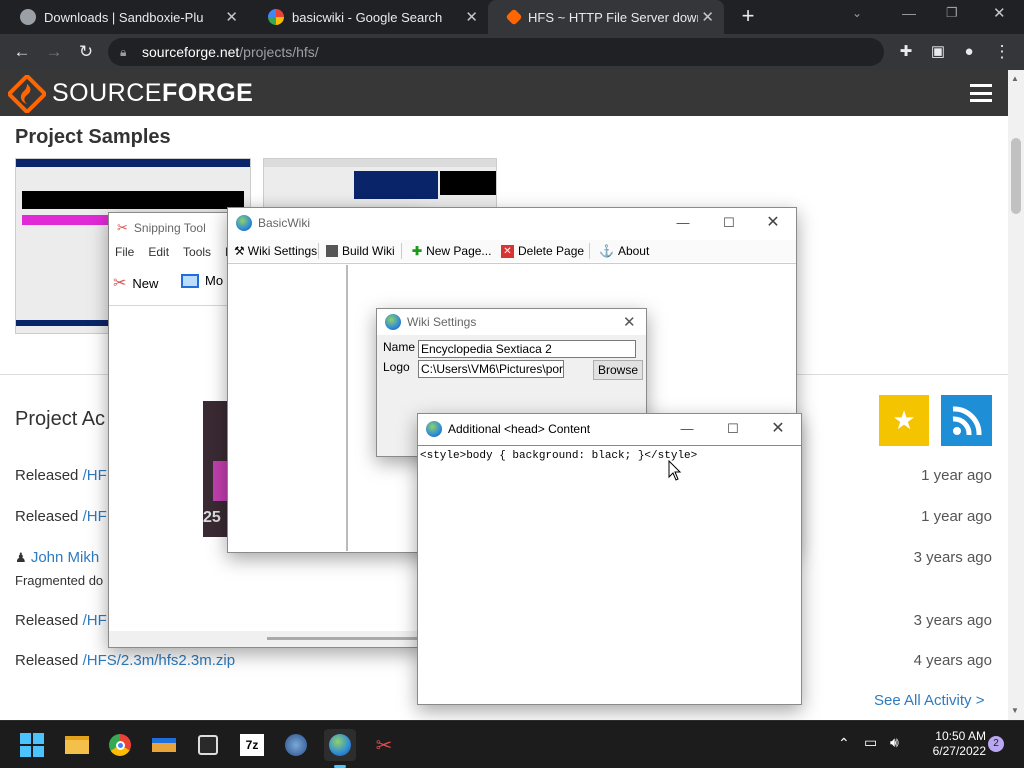  What do you see at coordinates (124, 17) in the screenshot?
I see `tab-sandboxie: Downloads | Sandboxie-Plus ✕` at bounding box center [124, 17].